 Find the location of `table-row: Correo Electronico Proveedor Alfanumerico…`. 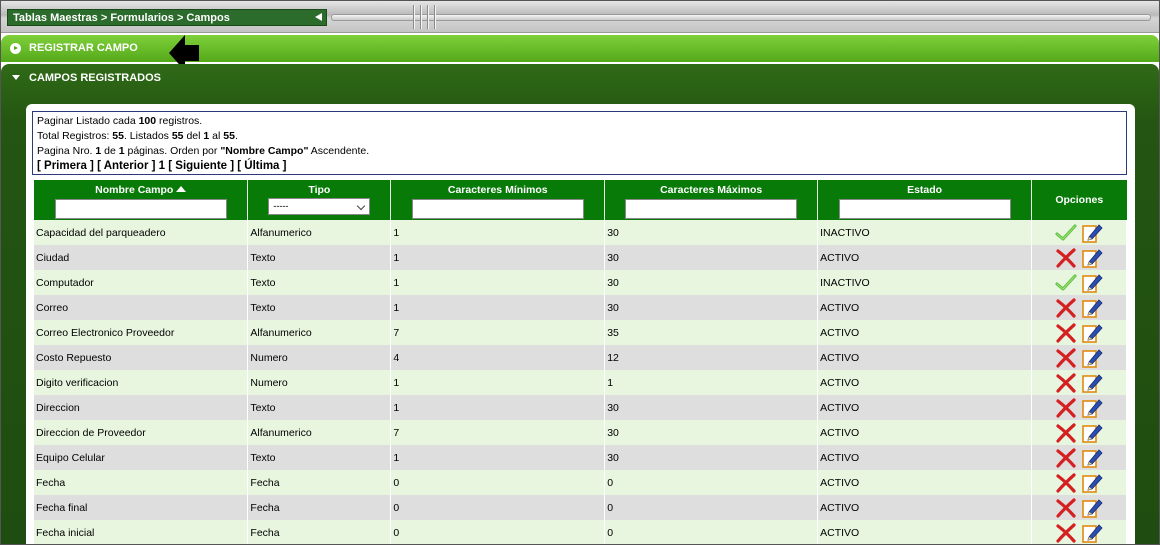

table-row: Correo Electronico Proveedor Alfanumerico… is located at coordinates (580, 332).